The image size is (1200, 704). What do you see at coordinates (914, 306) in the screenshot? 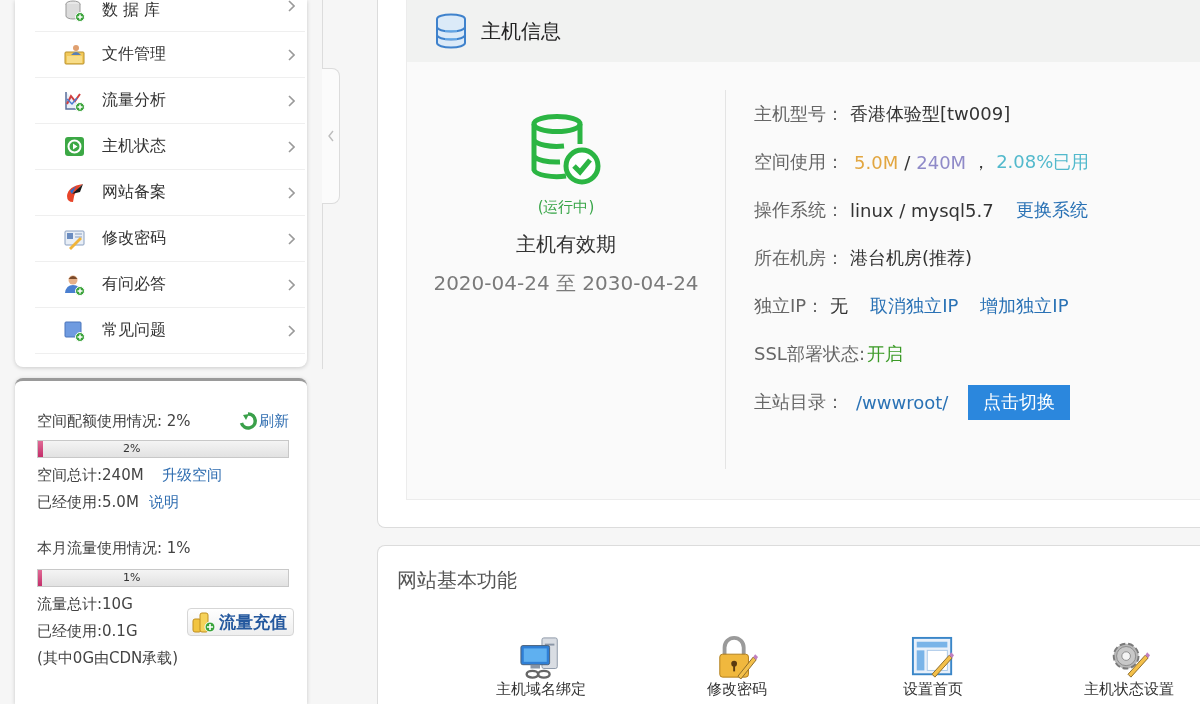
I see `action-link: 取消独立IP` at bounding box center [914, 306].